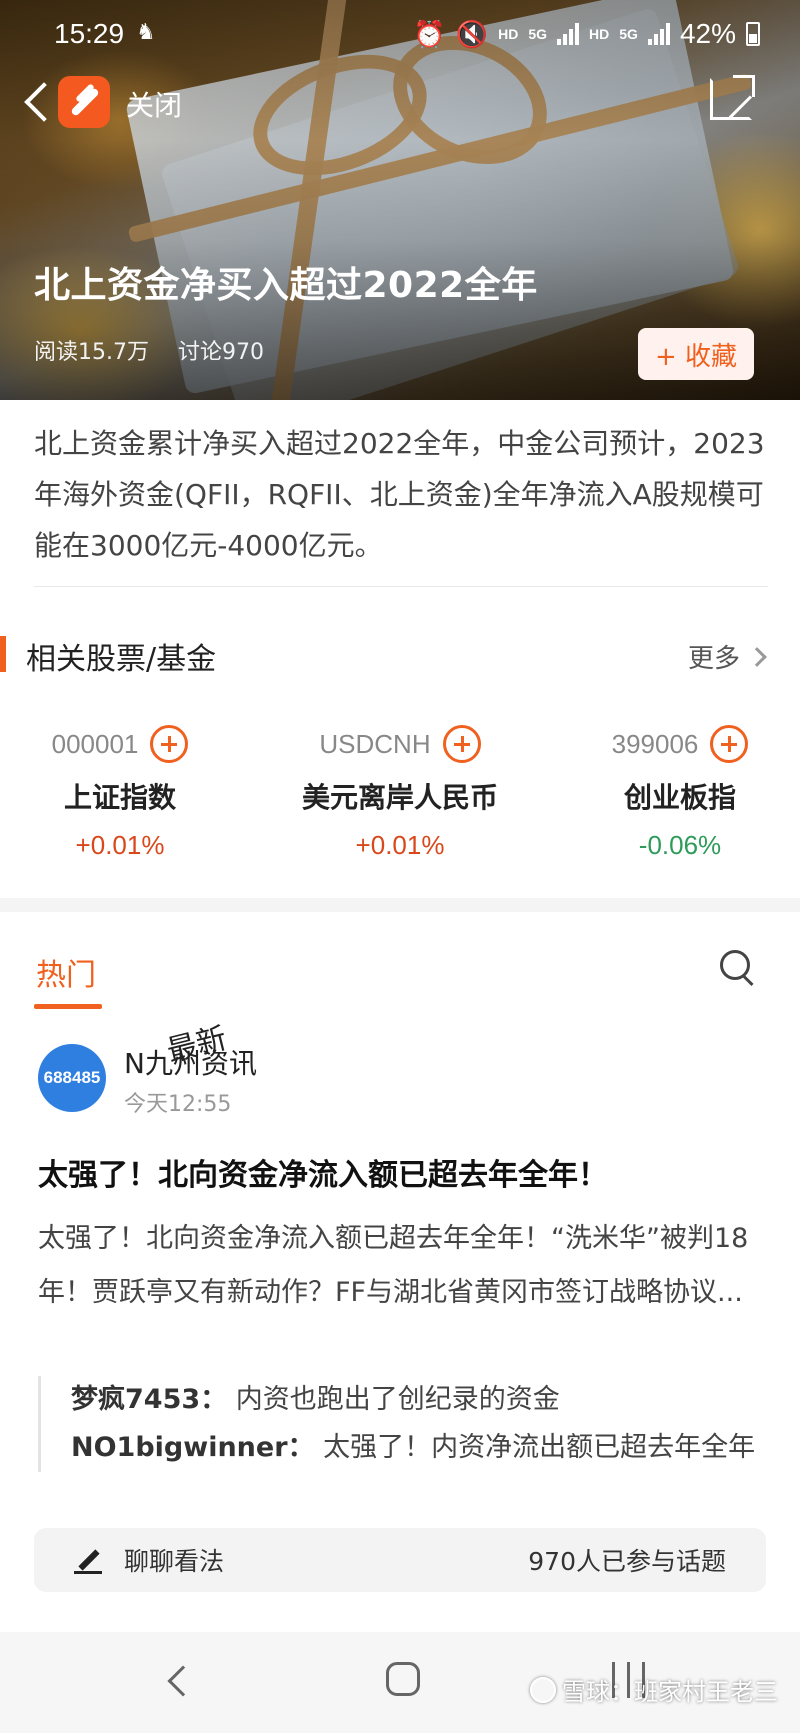  I want to click on tab-hot: 热门, so click(66, 972).